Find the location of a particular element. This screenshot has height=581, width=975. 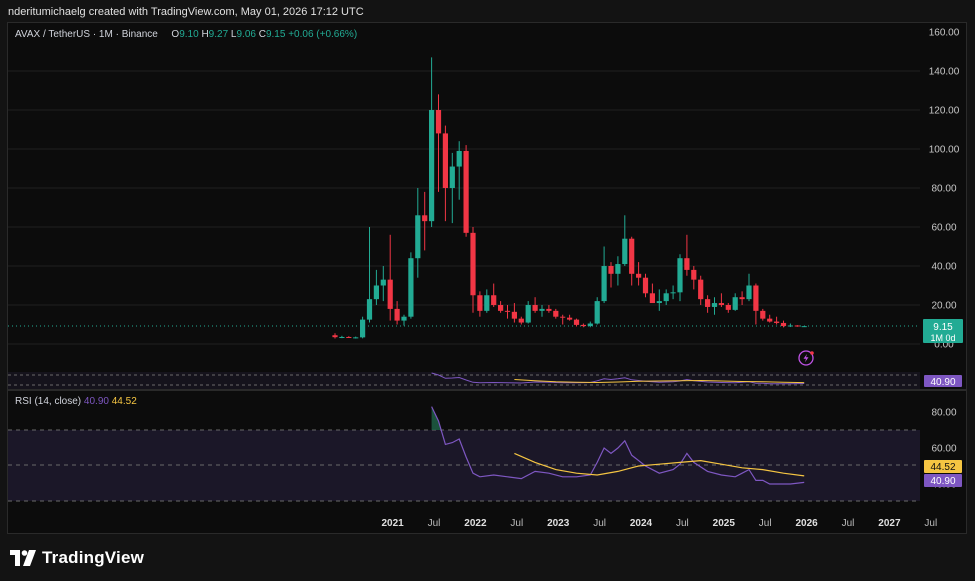

rsi-legend: RSI (14, close) 40.90 44.52 is located at coordinates (76, 401).